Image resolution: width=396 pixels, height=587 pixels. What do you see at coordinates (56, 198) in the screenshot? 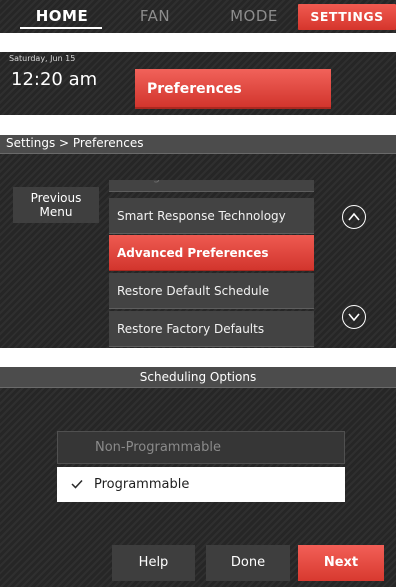
I see `previous-menu-label-line1: Previous` at bounding box center [56, 198].